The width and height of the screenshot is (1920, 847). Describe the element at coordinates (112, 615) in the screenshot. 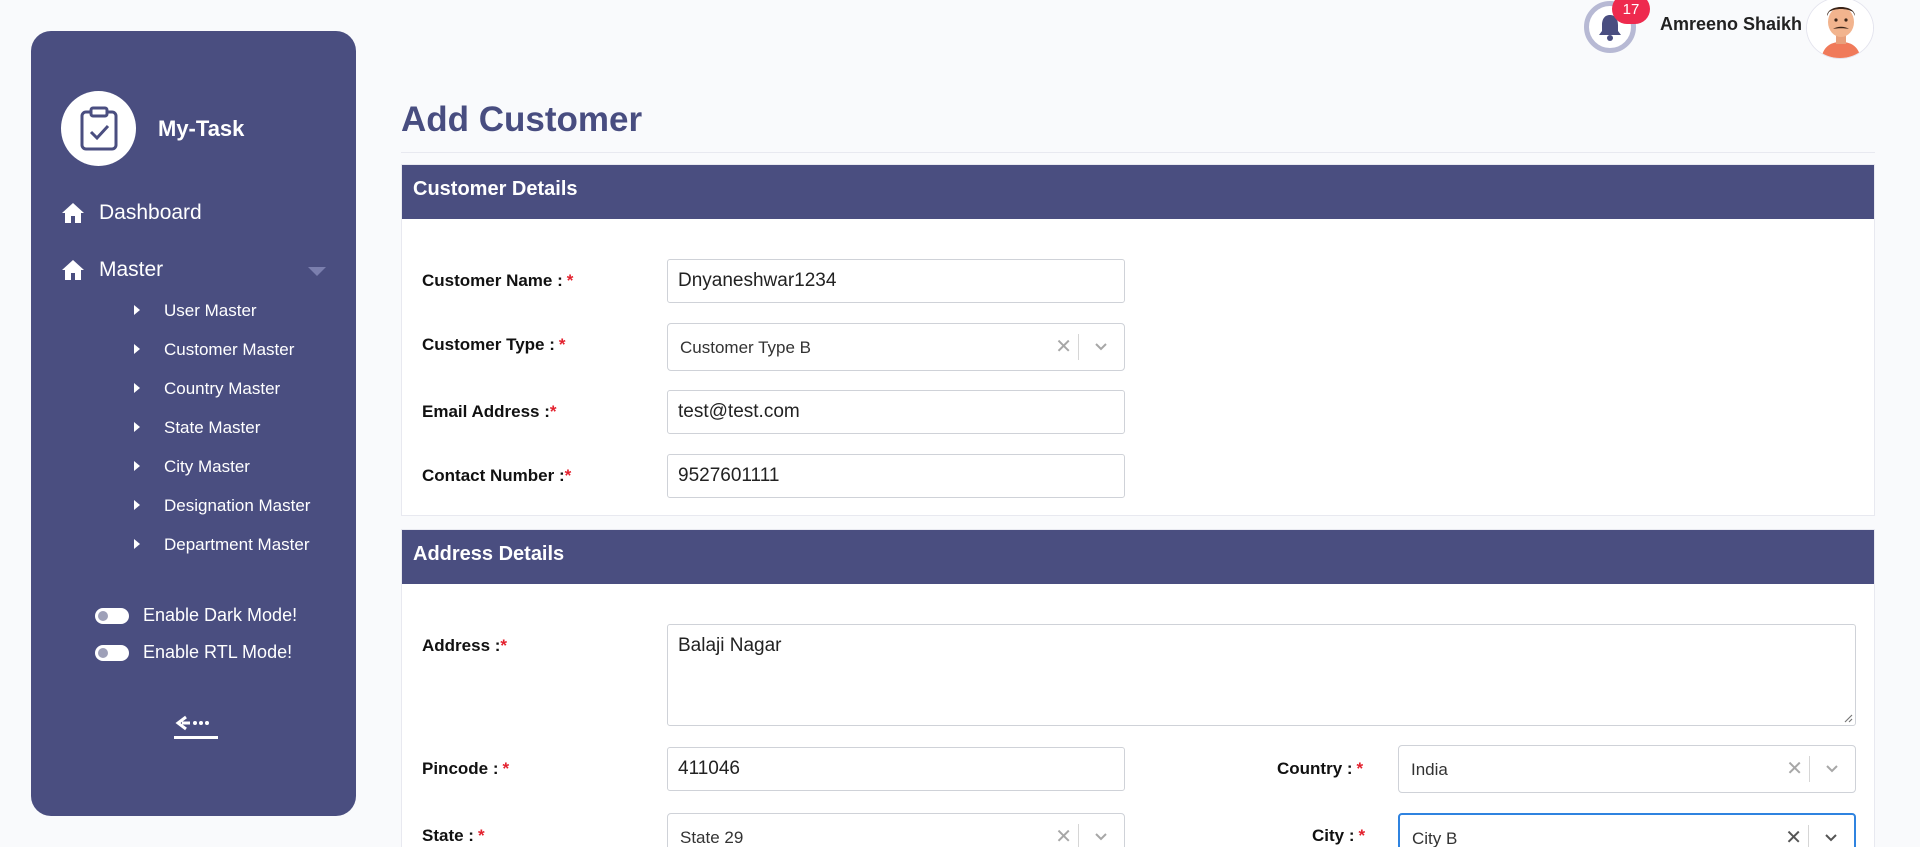

I see `dark-mode-toggle` at that location.